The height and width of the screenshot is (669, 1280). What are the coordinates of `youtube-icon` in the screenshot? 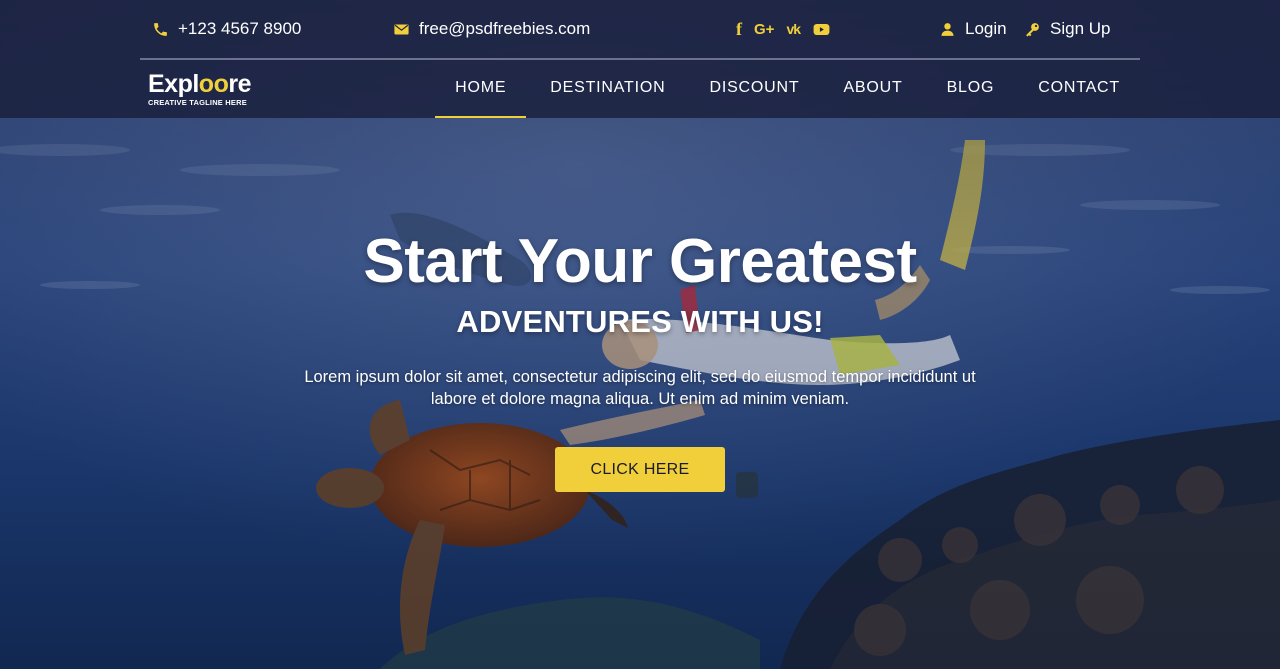 It's located at (821, 29).